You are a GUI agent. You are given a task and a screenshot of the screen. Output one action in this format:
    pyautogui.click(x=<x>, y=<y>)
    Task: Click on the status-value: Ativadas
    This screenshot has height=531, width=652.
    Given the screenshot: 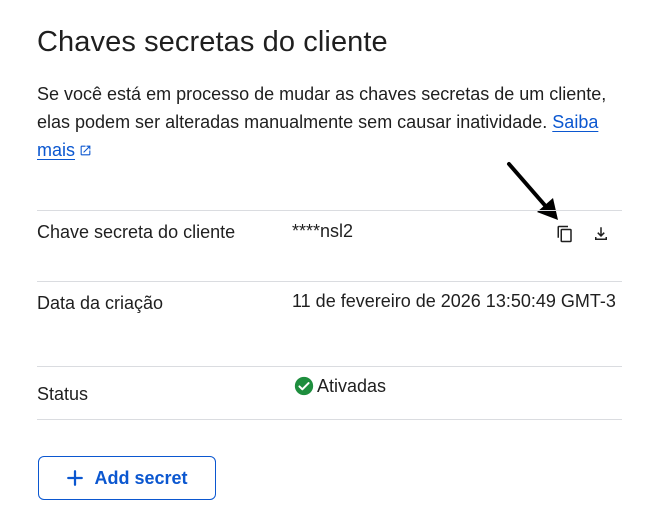 What is the action you would take?
    pyautogui.click(x=457, y=386)
    